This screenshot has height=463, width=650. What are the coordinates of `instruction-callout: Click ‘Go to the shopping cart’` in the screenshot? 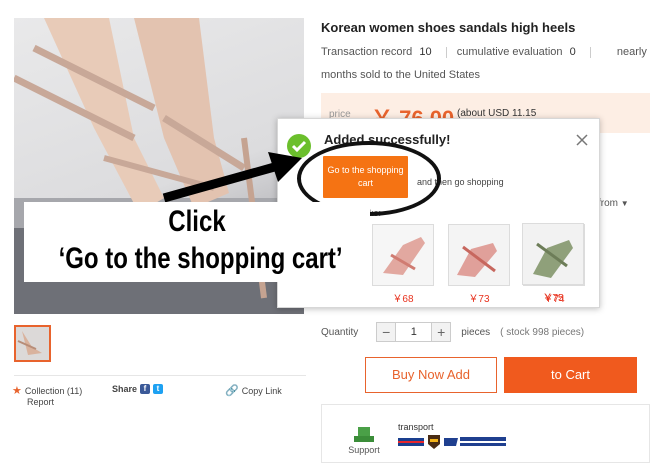 It's located at (197, 242).